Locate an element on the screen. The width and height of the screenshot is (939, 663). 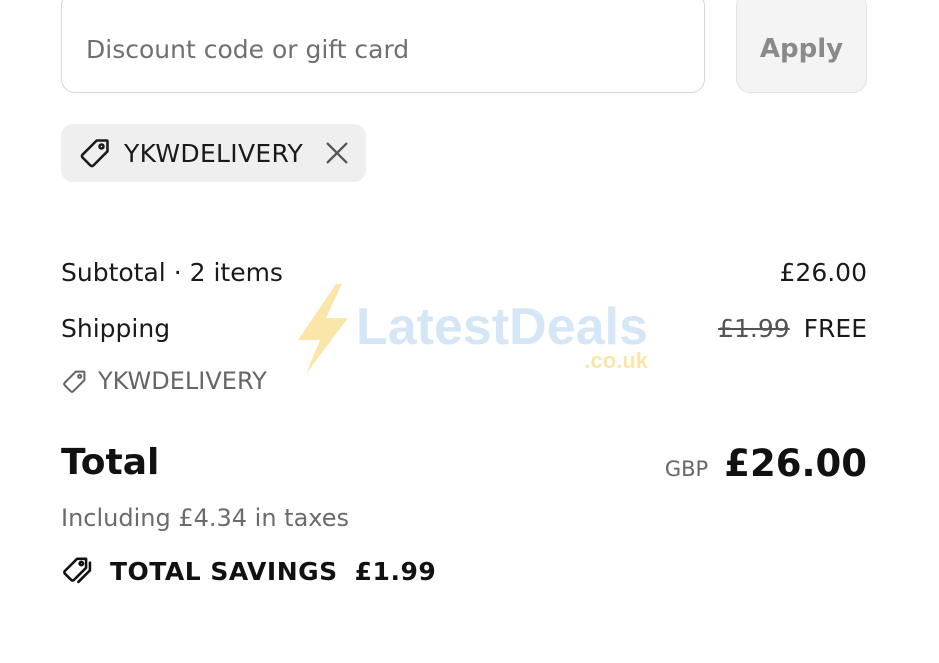
watermark-domain: .co.uk is located at coordinates (616, 360).